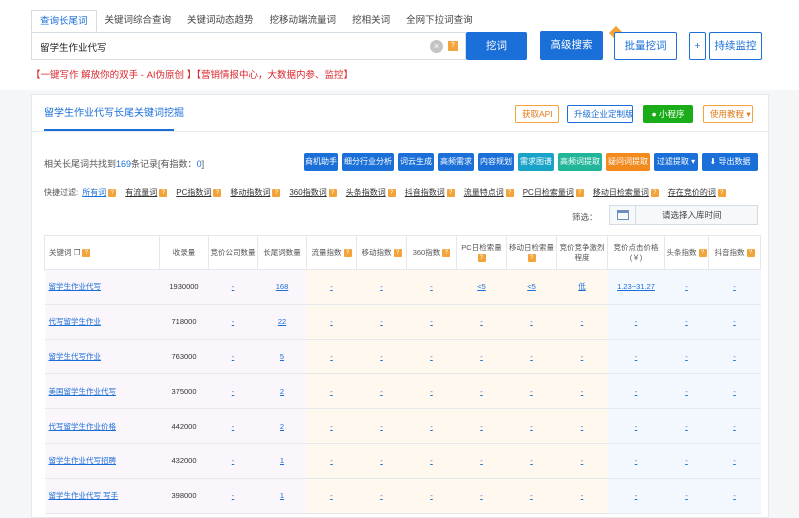 The height and width of the screenshot is (518, 799). Describe the element at coordinates (645, 46) in the screenshot. I see `batch-dig-button: 批量挖词` at that location.